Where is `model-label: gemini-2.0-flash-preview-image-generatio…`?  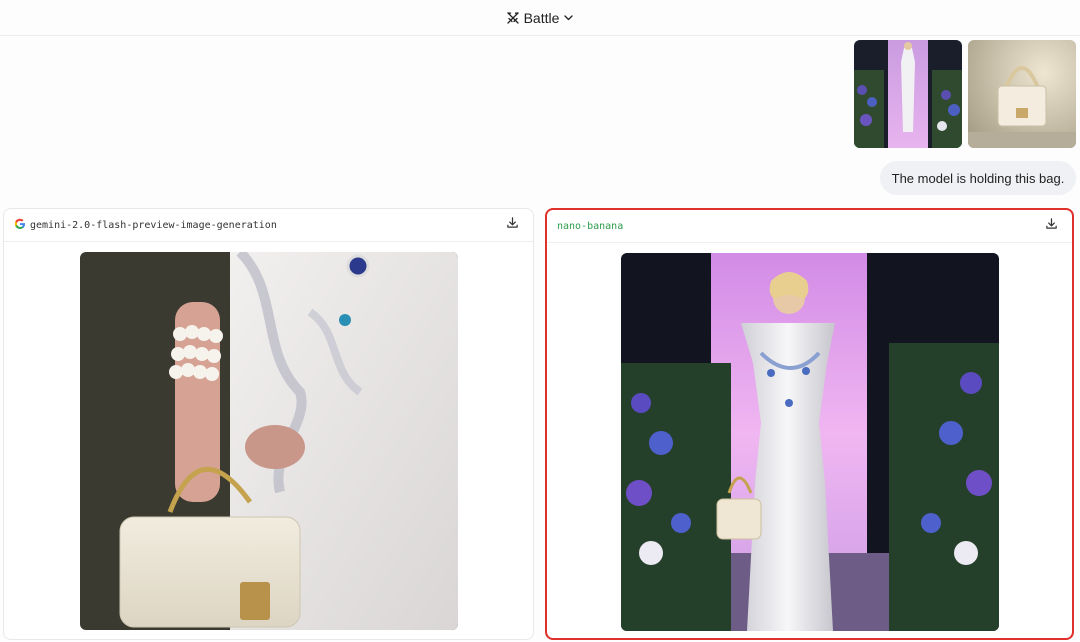 model-label: gemini-2.0-flash-preview-image-generatio… is located at coordinates (145, 225).